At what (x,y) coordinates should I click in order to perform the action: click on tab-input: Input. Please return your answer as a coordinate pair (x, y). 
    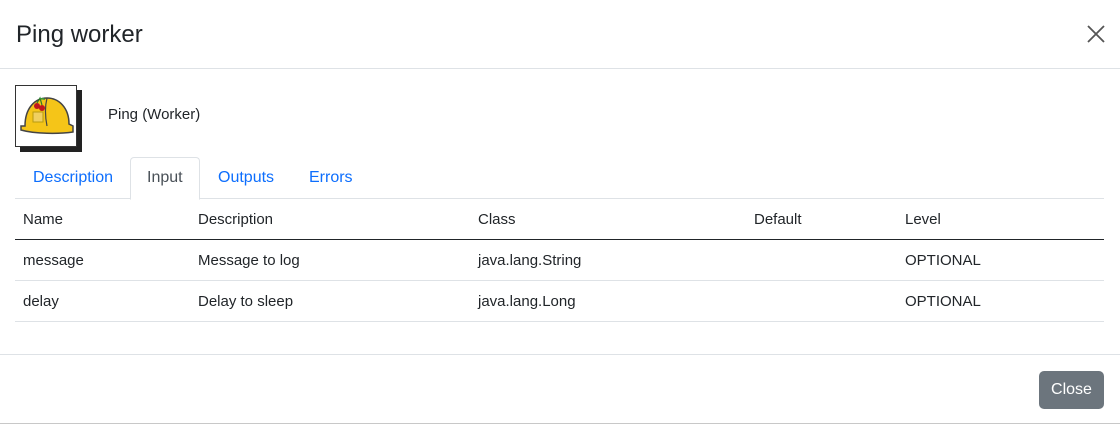
    Looking at the image, I should click on (165, 178).